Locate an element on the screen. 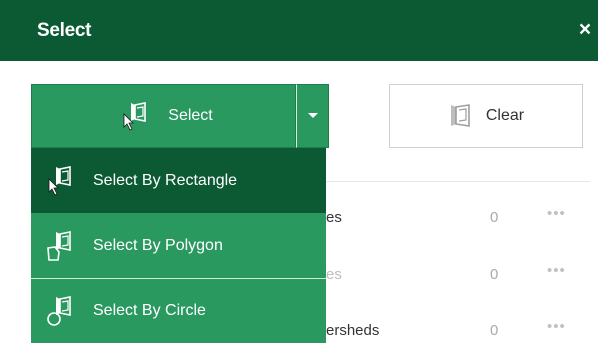  menu-item-label: Select By Circle is located at coordinates (149, 310).